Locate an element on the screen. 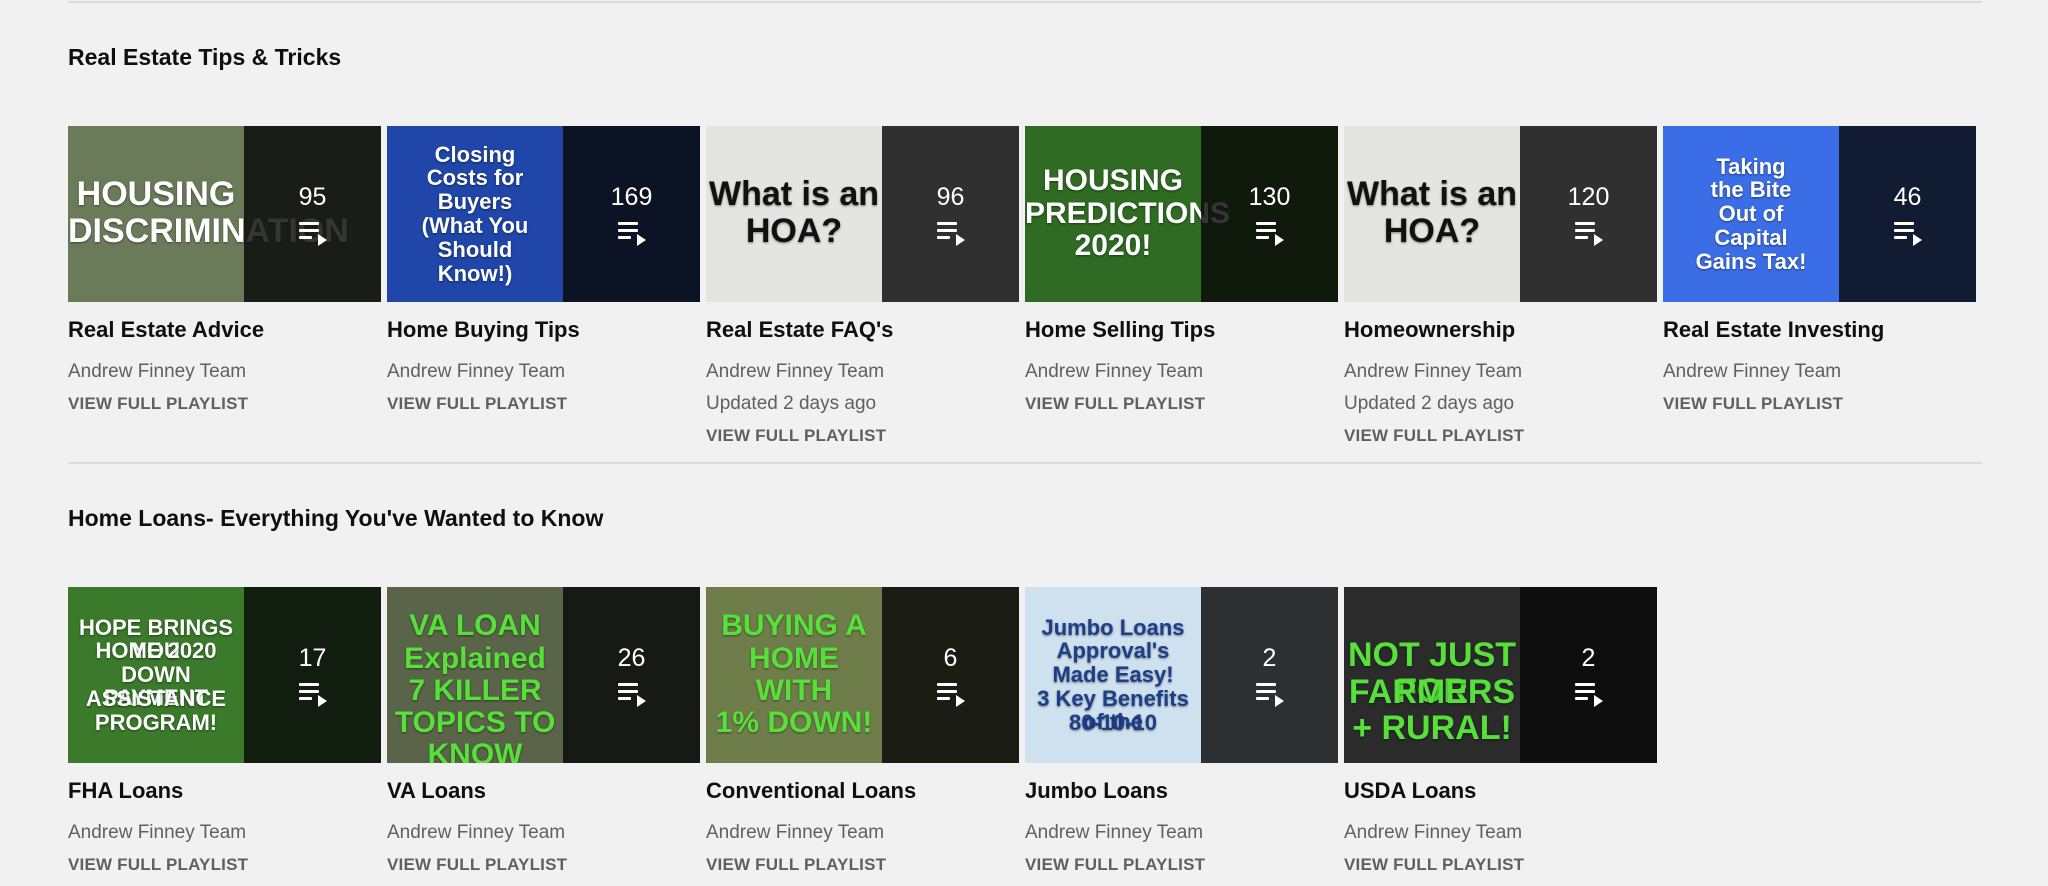 The width and height of the screenshot is (2048, 886). thumbnail-caption-line: BUYING A is located at coordinates (794, 626).